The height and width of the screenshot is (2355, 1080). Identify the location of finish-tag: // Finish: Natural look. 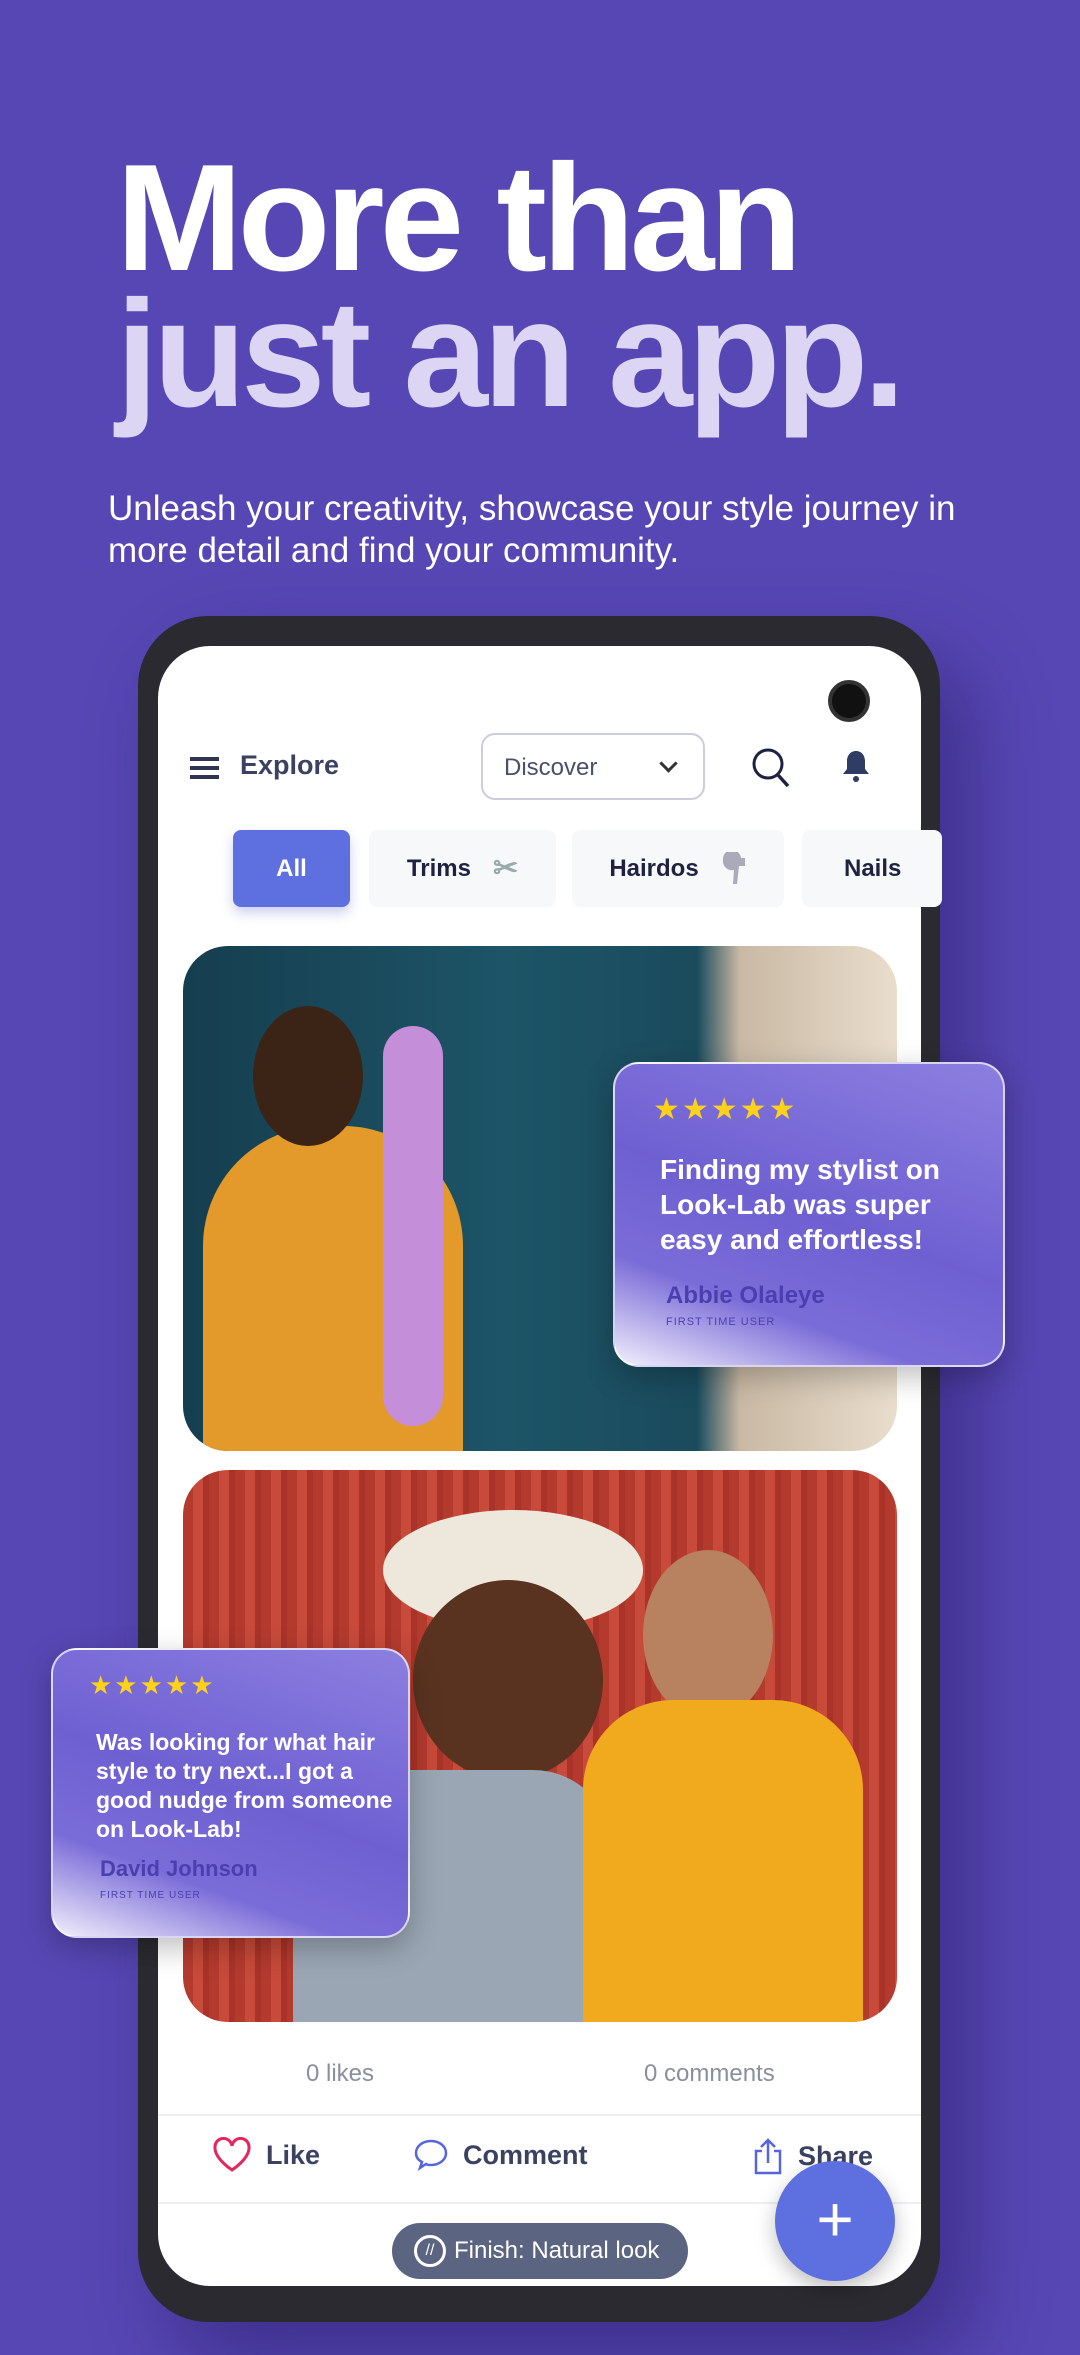
(540, 2251).